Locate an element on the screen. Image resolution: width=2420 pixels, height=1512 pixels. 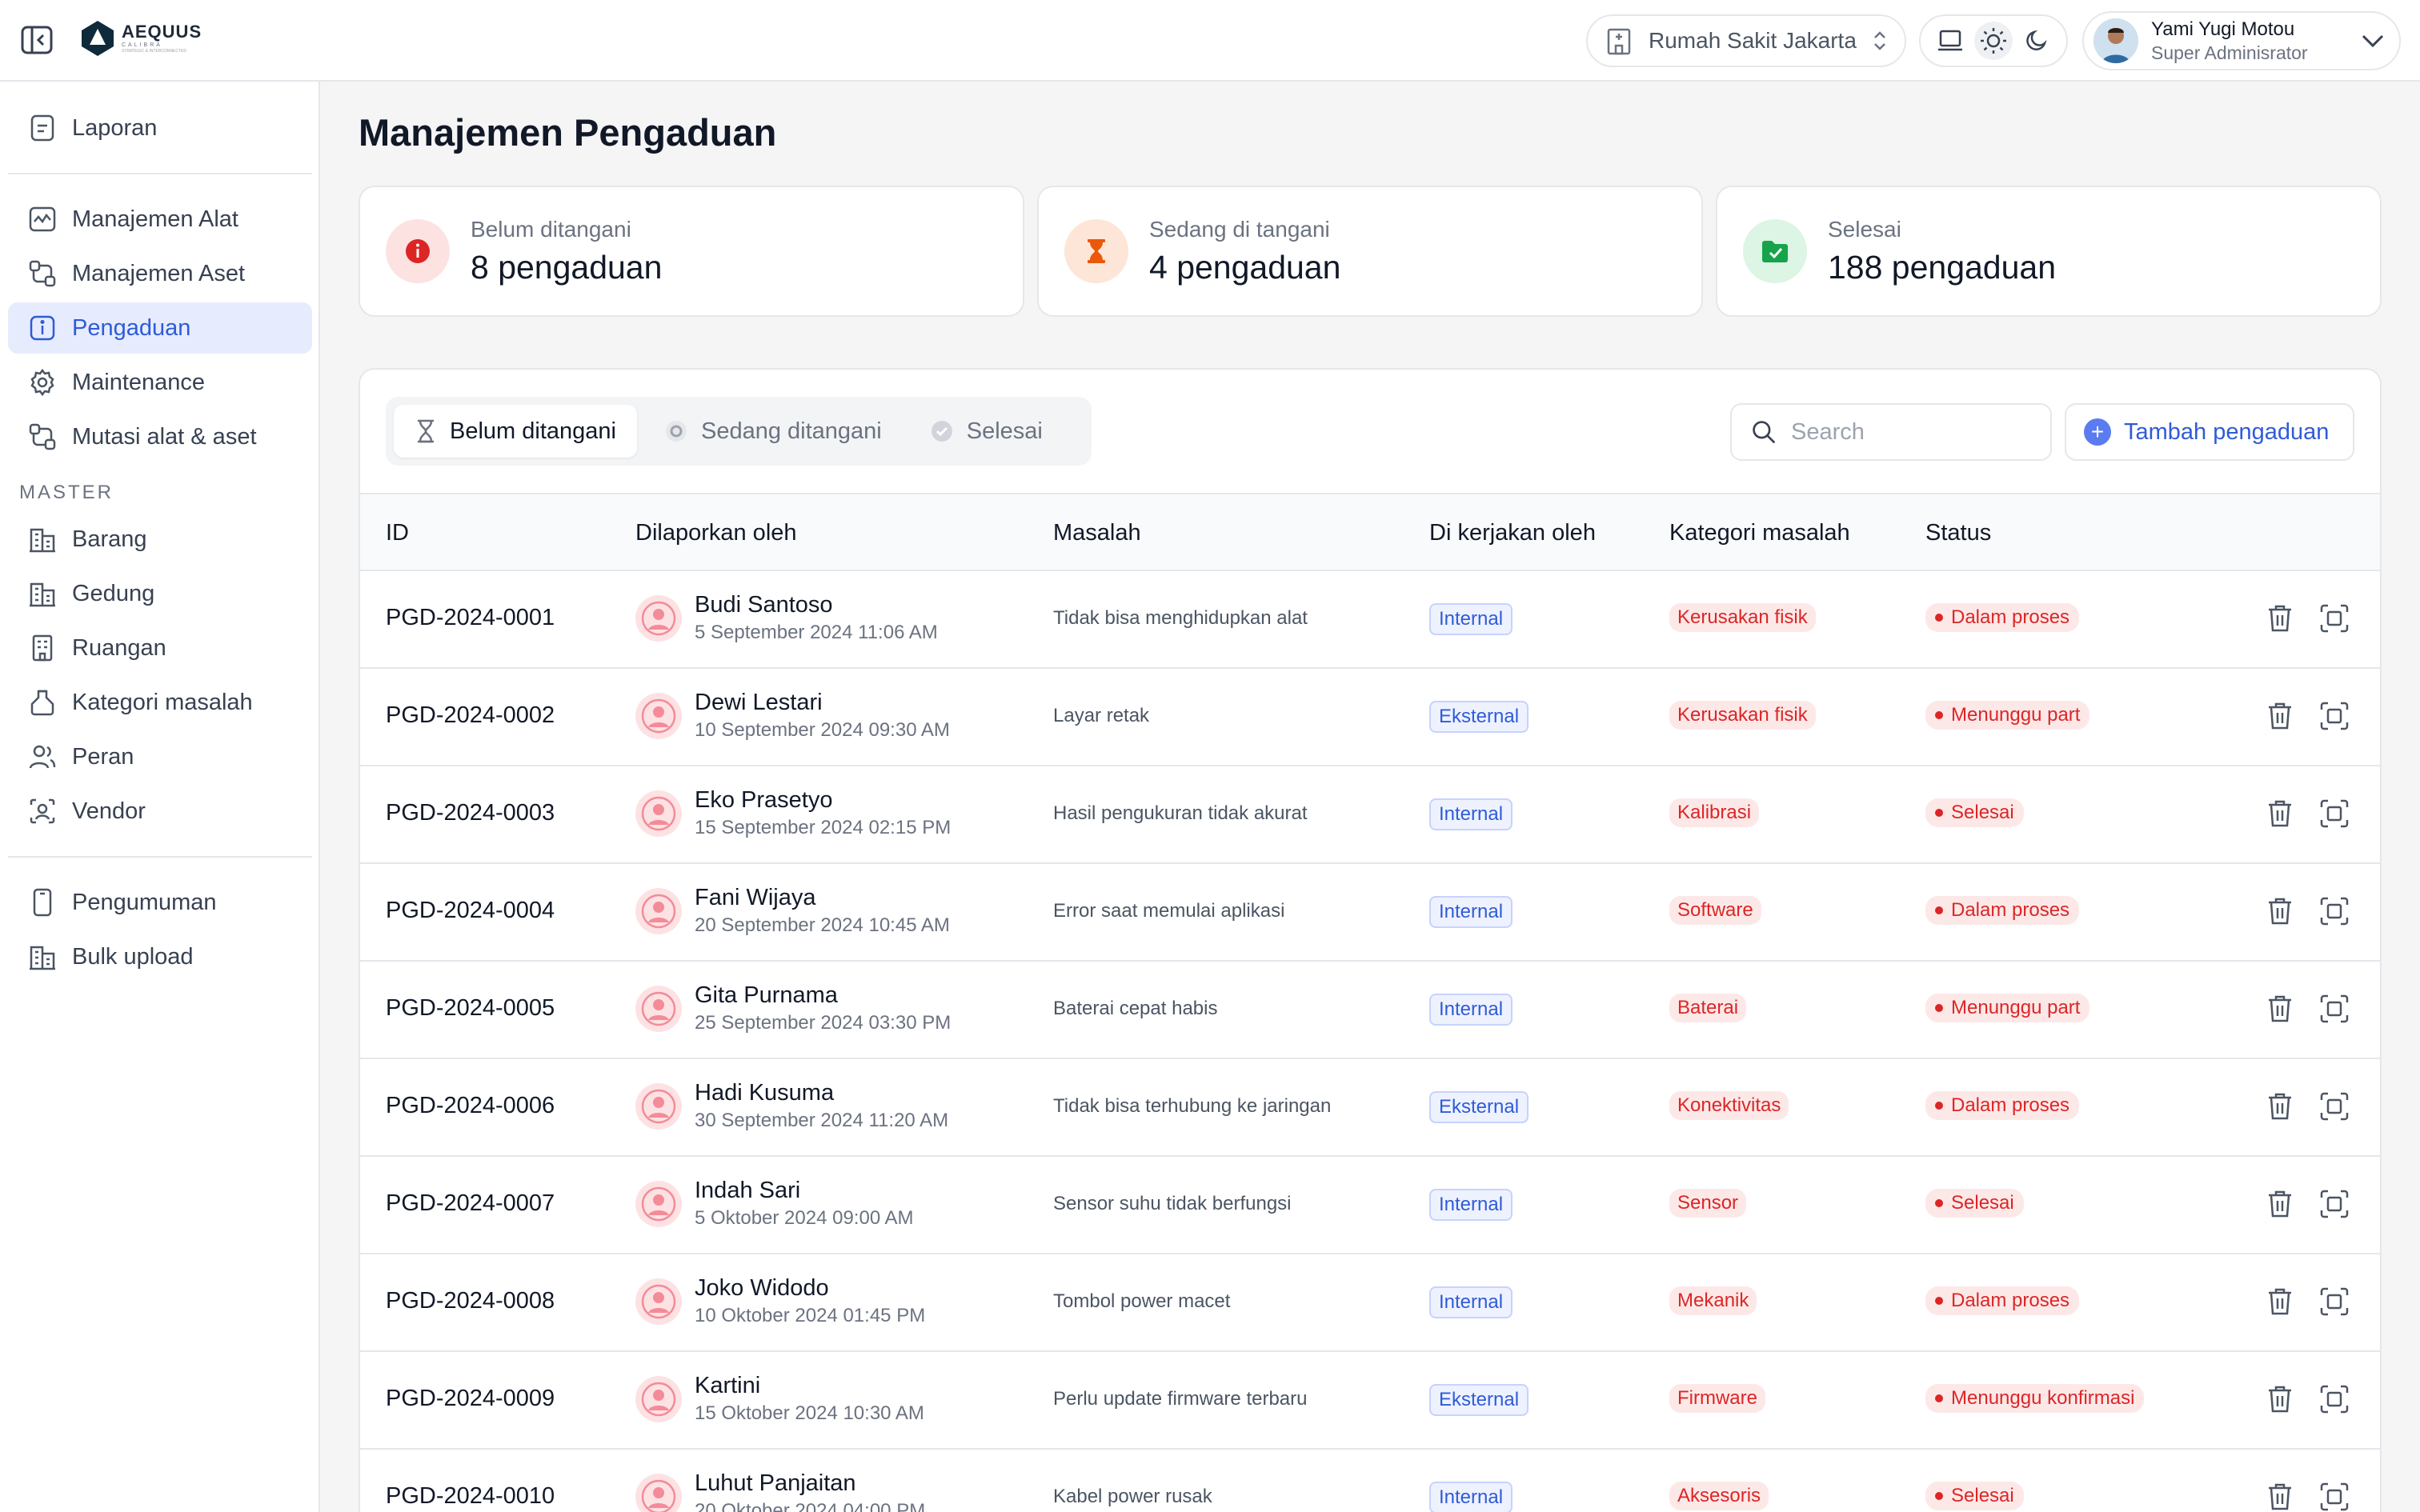
status-cell: Selesai is located at coordinates (1974, 1496).